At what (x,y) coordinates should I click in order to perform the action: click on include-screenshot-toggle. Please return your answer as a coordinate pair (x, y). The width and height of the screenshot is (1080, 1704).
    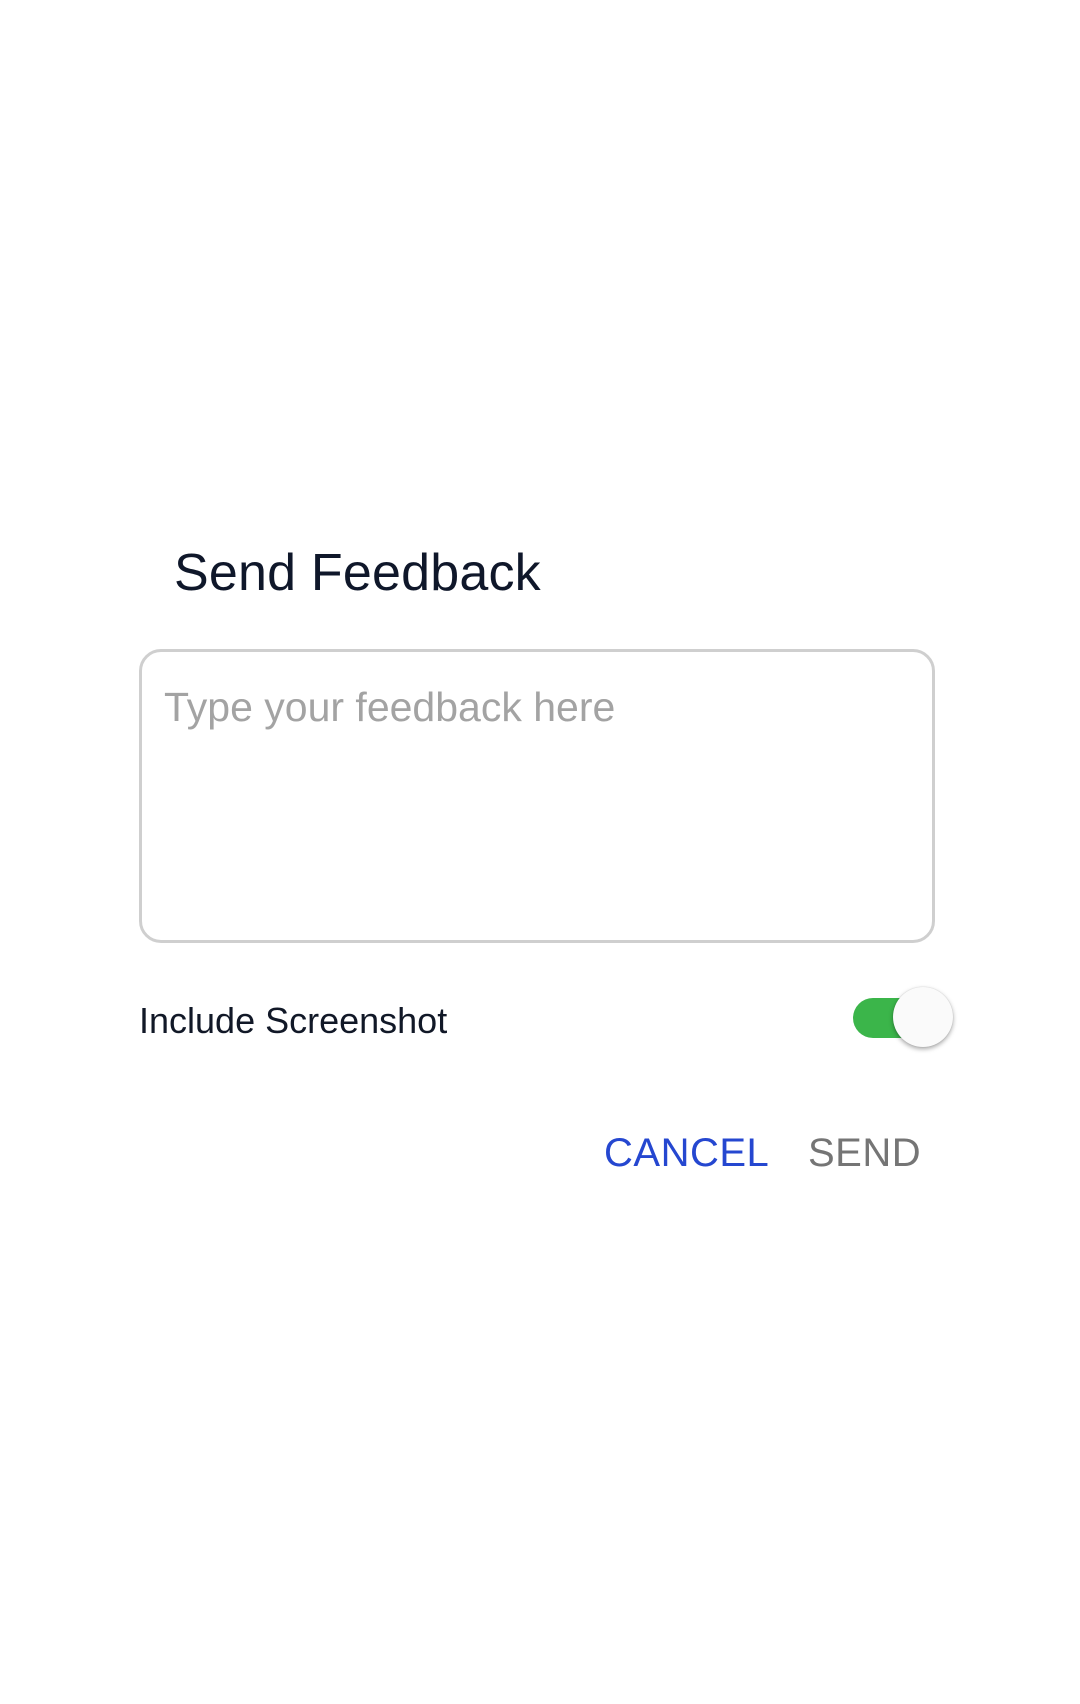
    Looking at the image, I should click on (904, 1018).